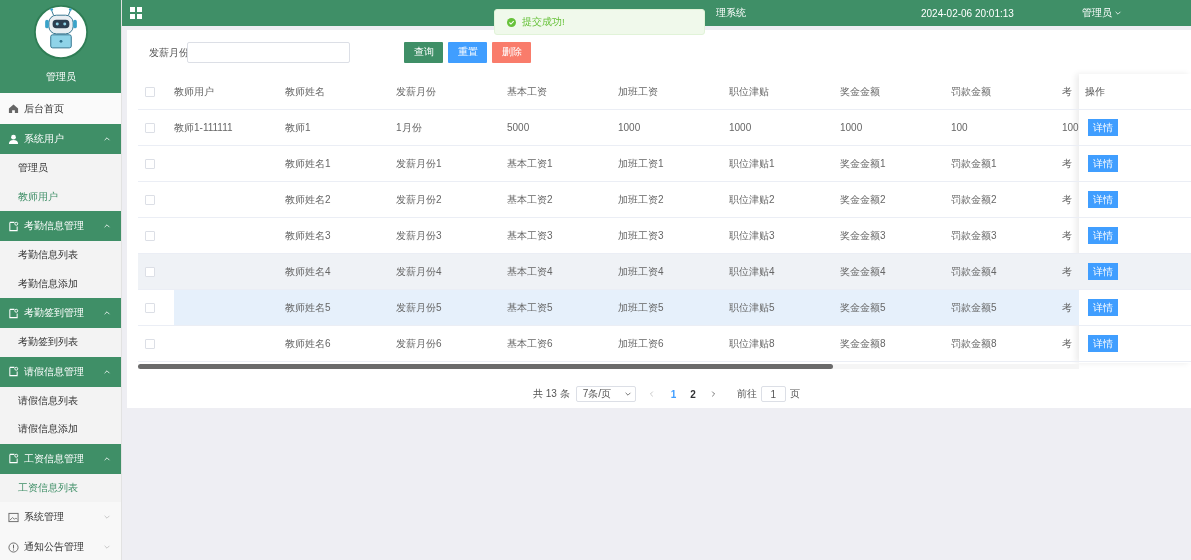  I want to click on table-cell: 罚款金额4, so click(974, 271).